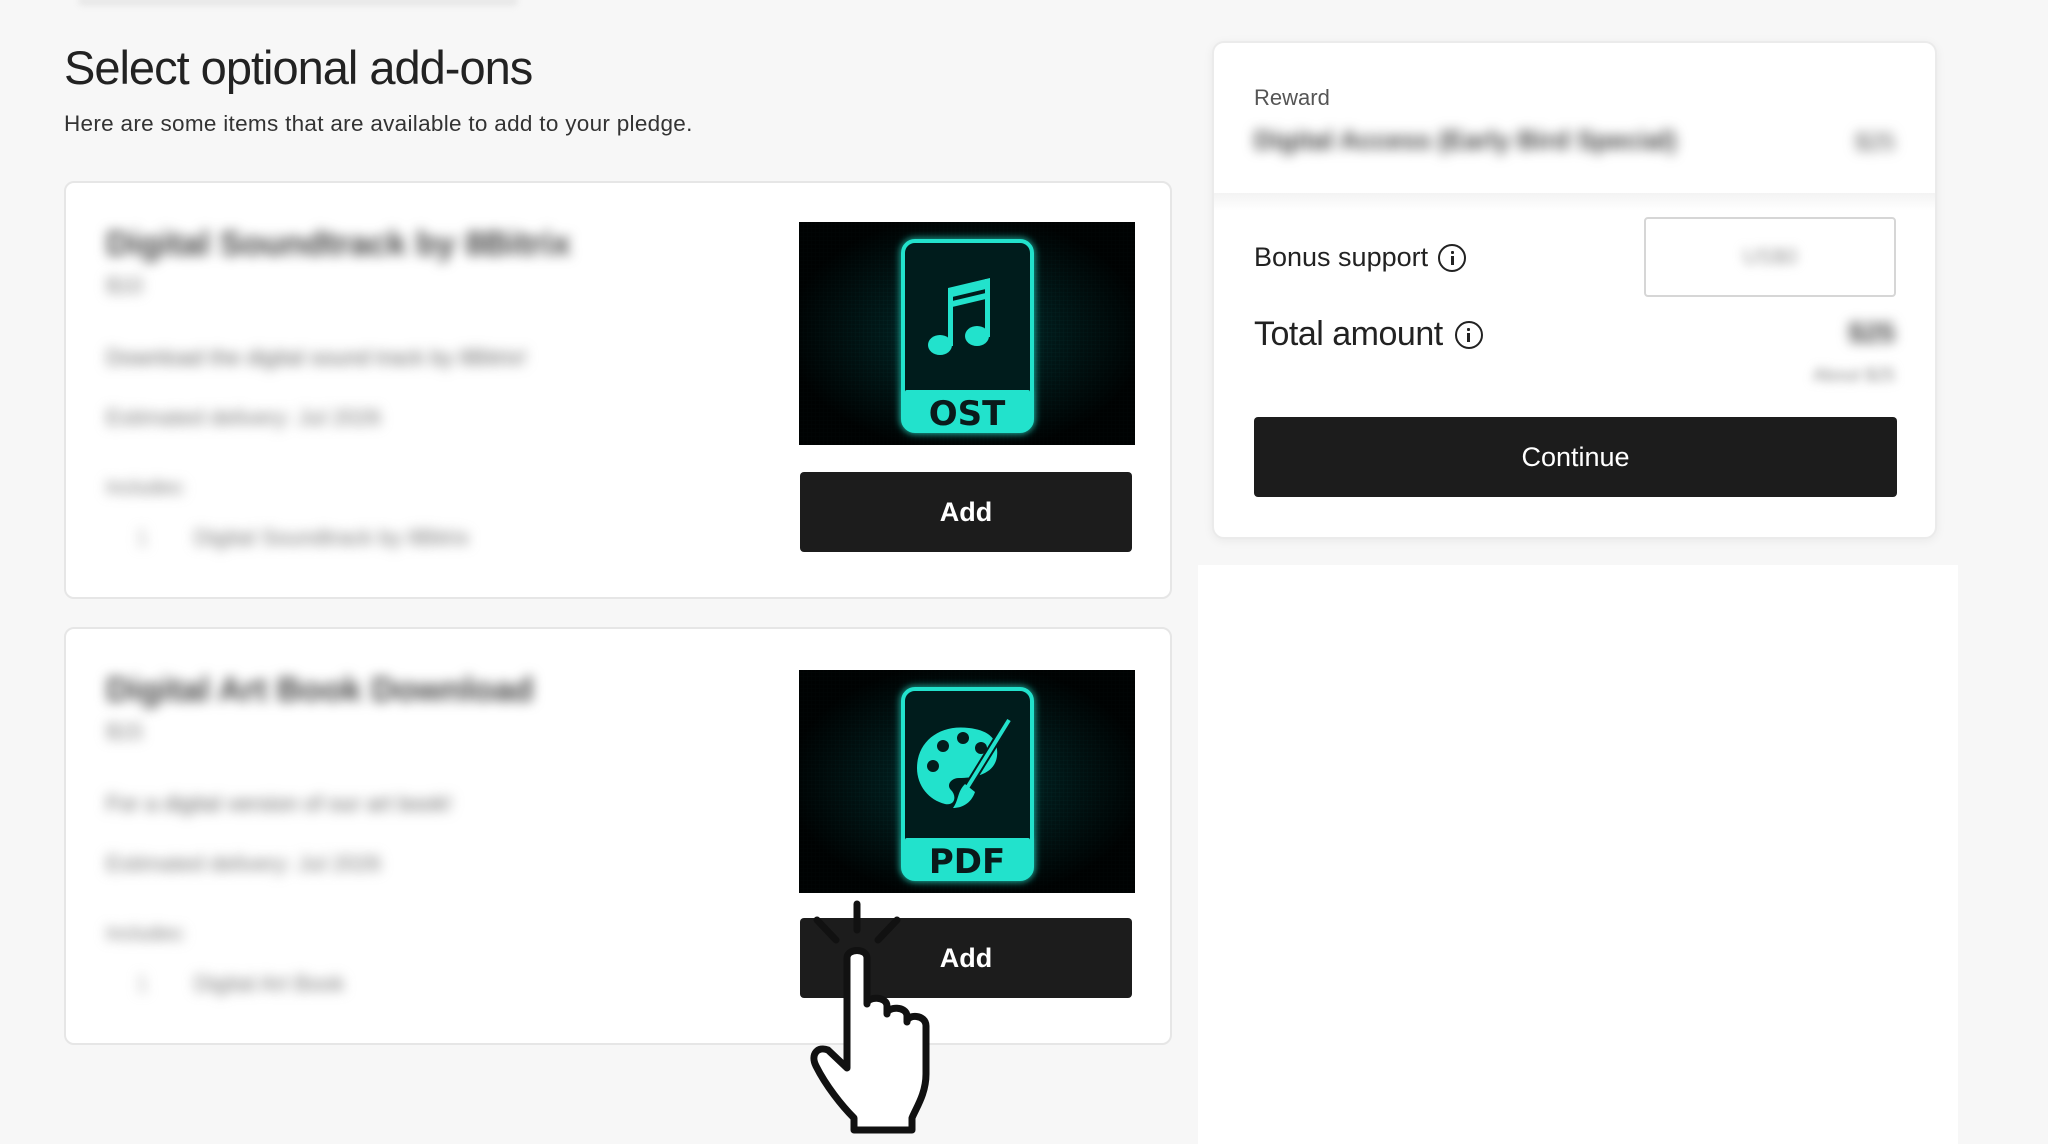 The height and width of the screenshot is (1144, 2048). Describe the element at coordinates (1292, 97) in the screenshot. I see `reward-label: Reward` at that location.